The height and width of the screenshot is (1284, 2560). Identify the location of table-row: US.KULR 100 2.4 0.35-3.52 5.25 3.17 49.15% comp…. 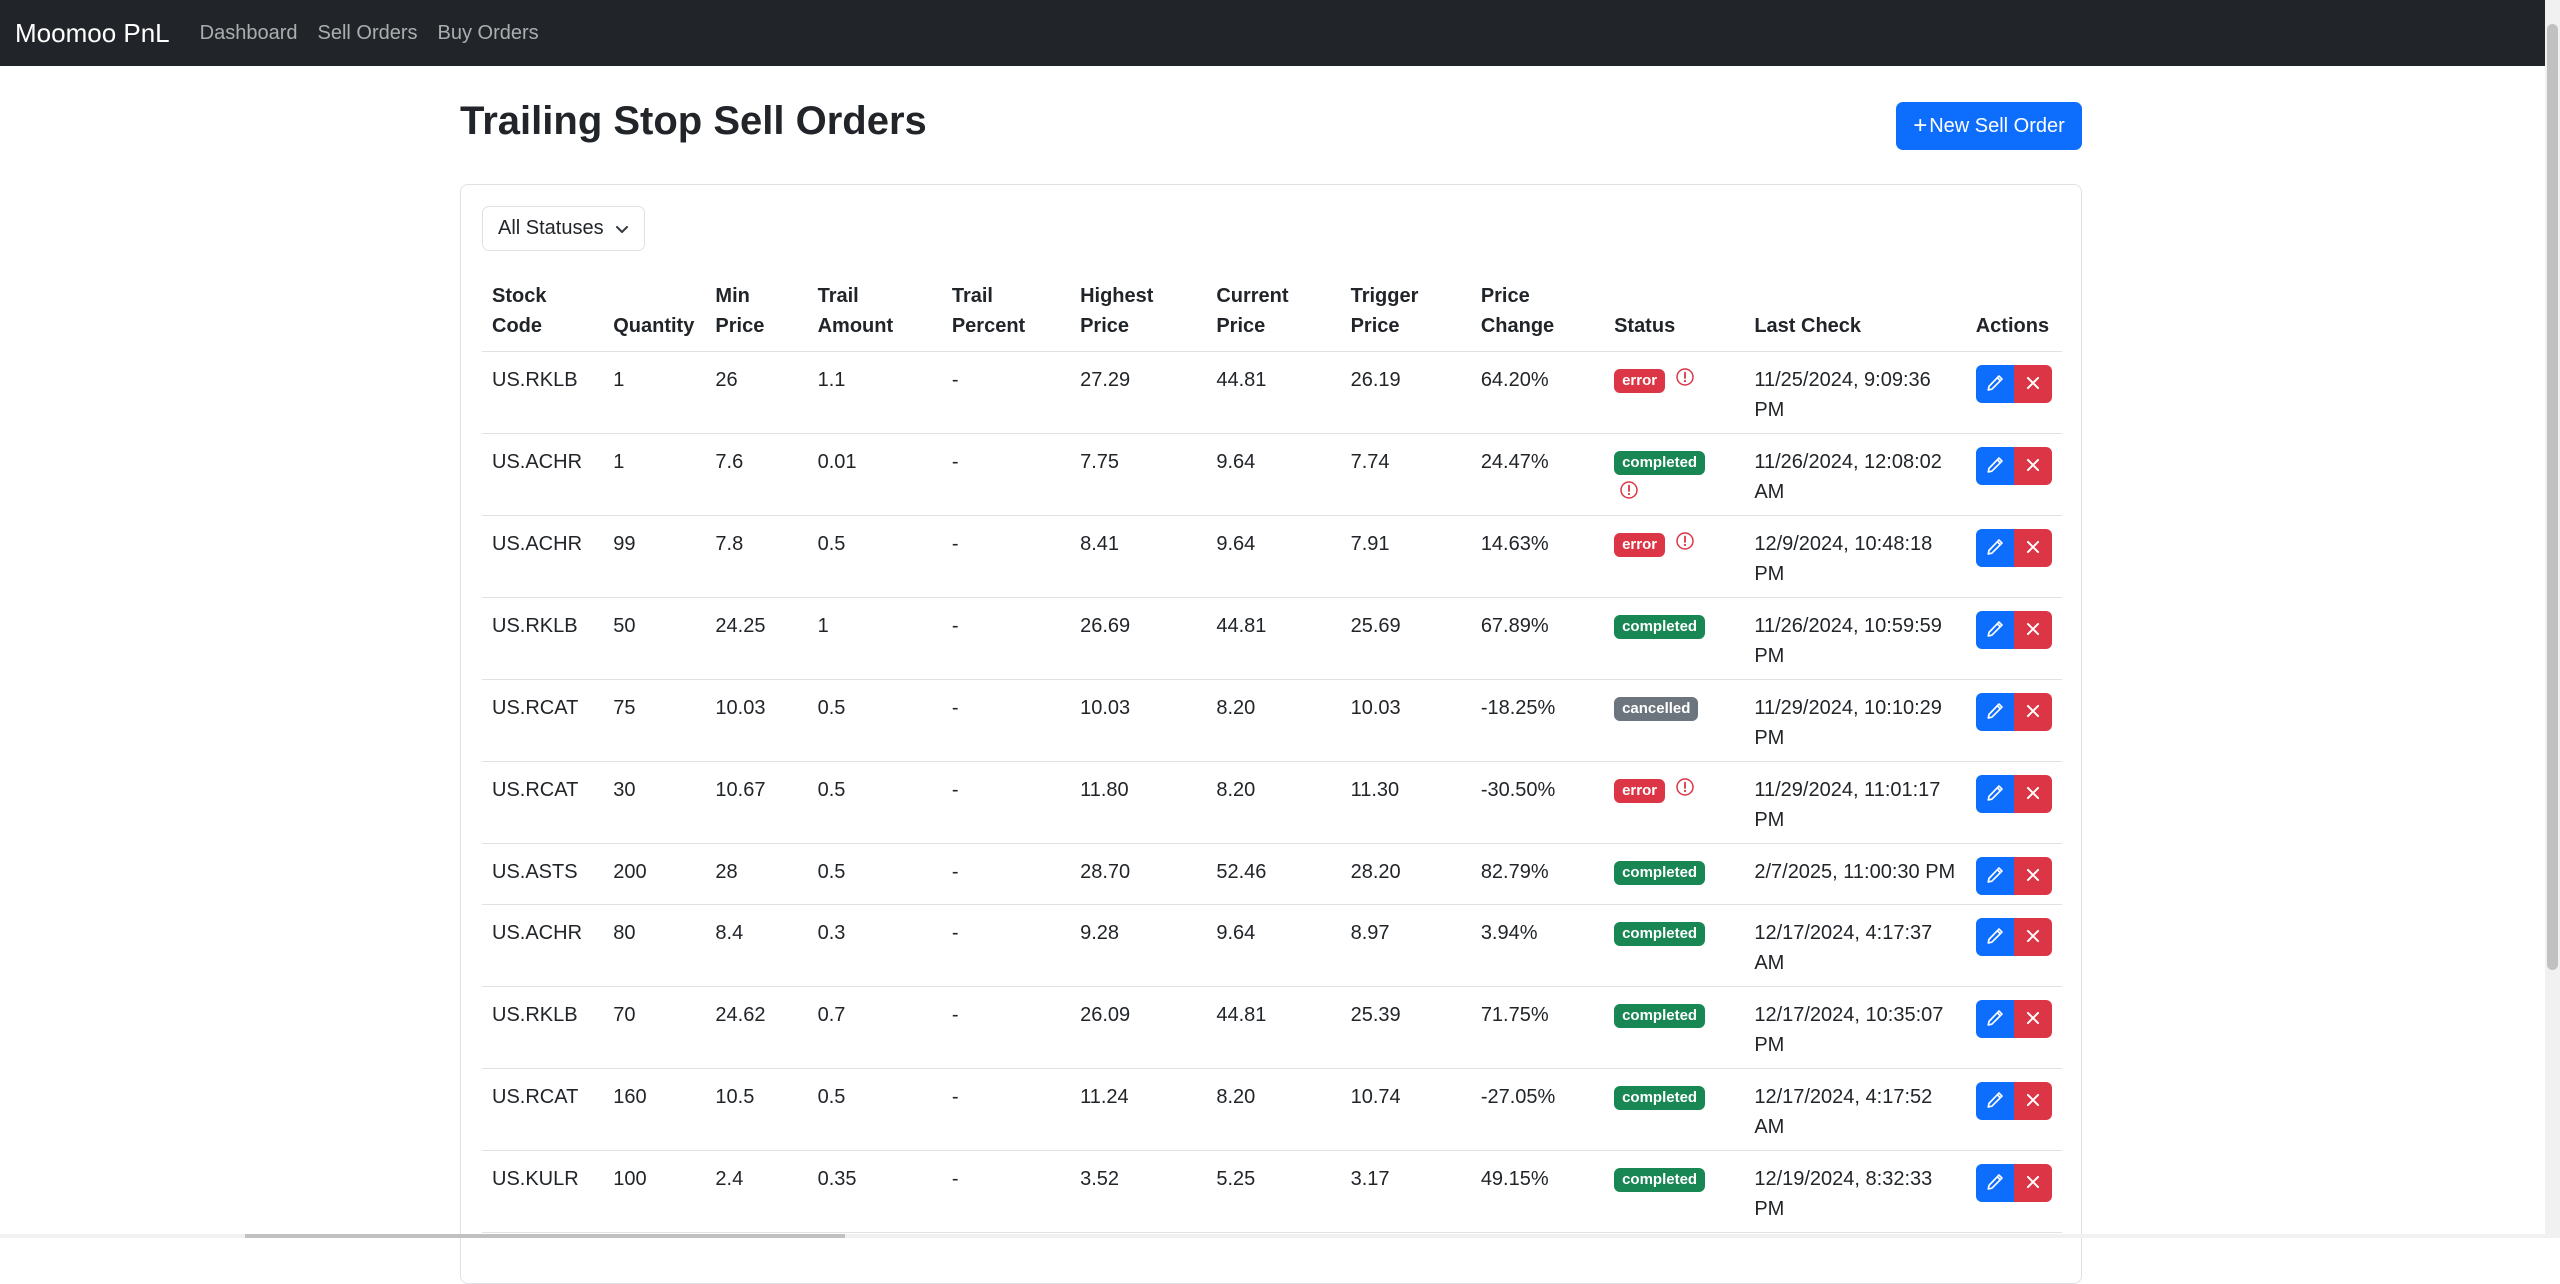
(1272, 1191).